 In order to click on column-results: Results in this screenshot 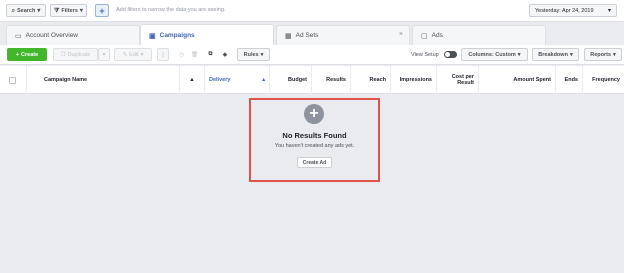, I will do `click(331, 80)`.